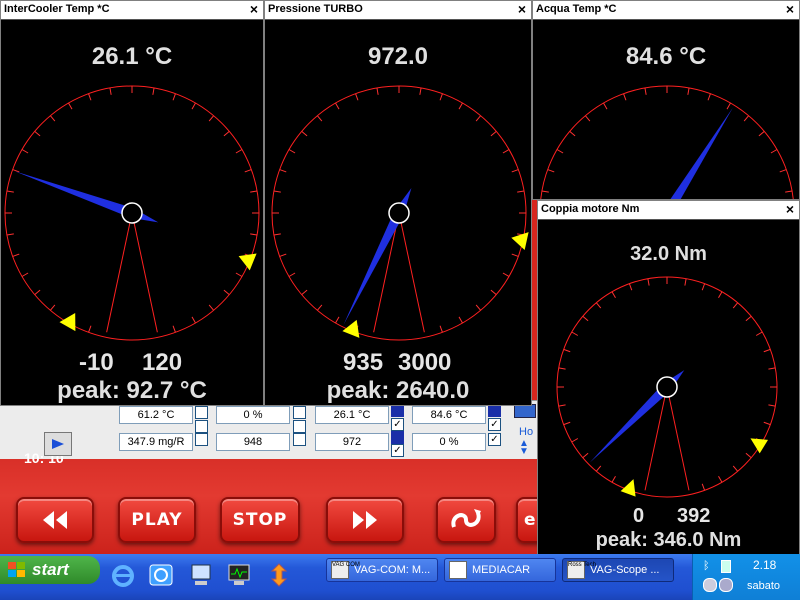 The width and height of the screenshot is (800, 600). I want to click on app-shortcut-icon, so click(161, 575).